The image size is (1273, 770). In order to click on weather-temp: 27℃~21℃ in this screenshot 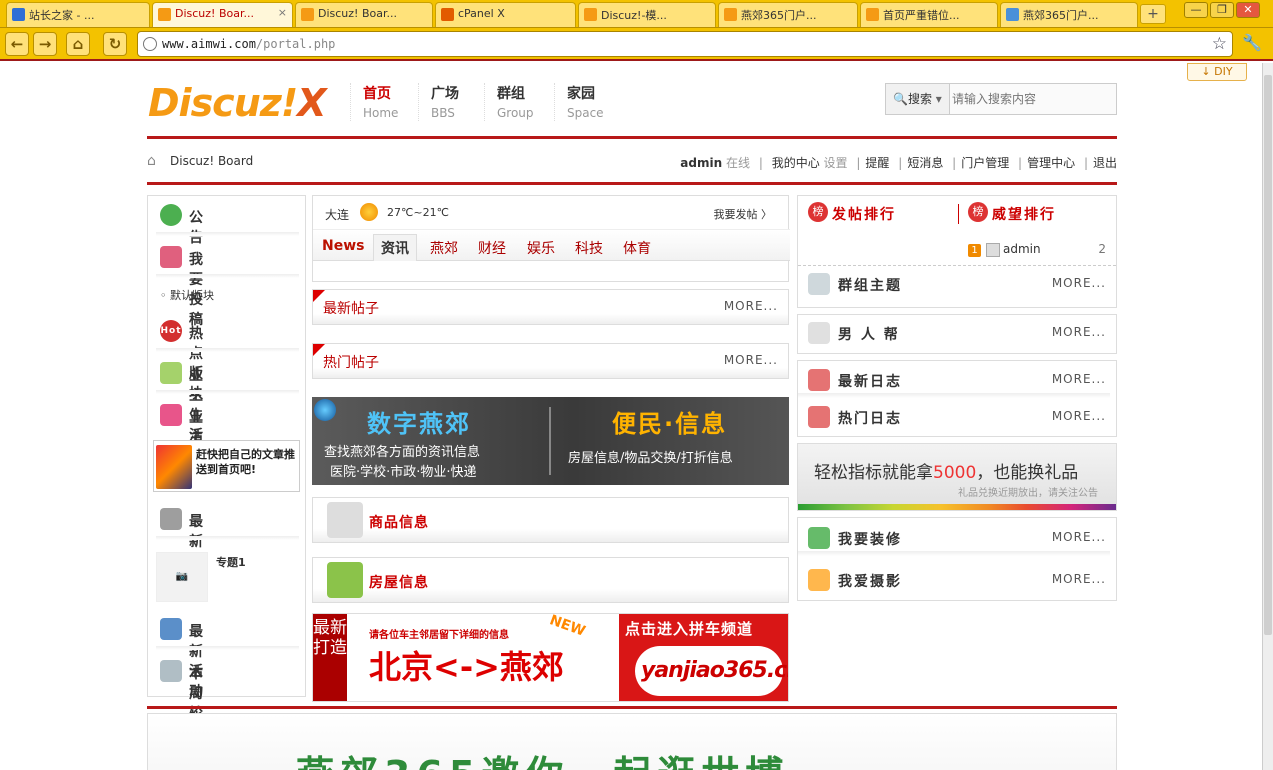, I will do `click(418, 212)`.